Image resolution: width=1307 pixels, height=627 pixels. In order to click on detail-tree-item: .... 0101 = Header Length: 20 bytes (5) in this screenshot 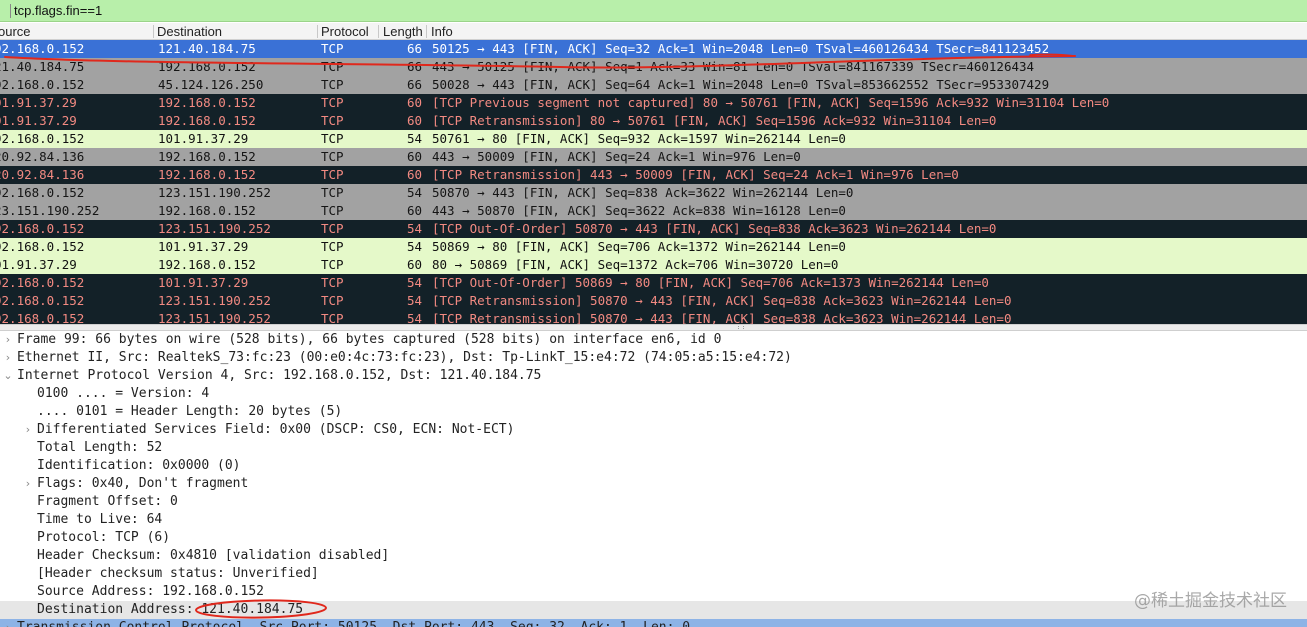, I will do `click(653, 412)`.